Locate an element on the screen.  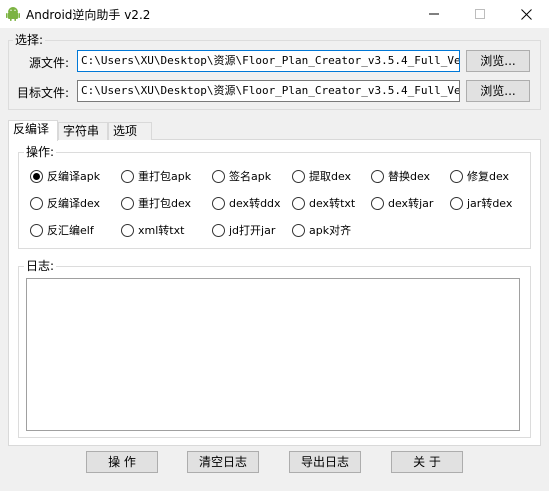
operation-radio: 重打包apk is located at coordinates (156, 176).